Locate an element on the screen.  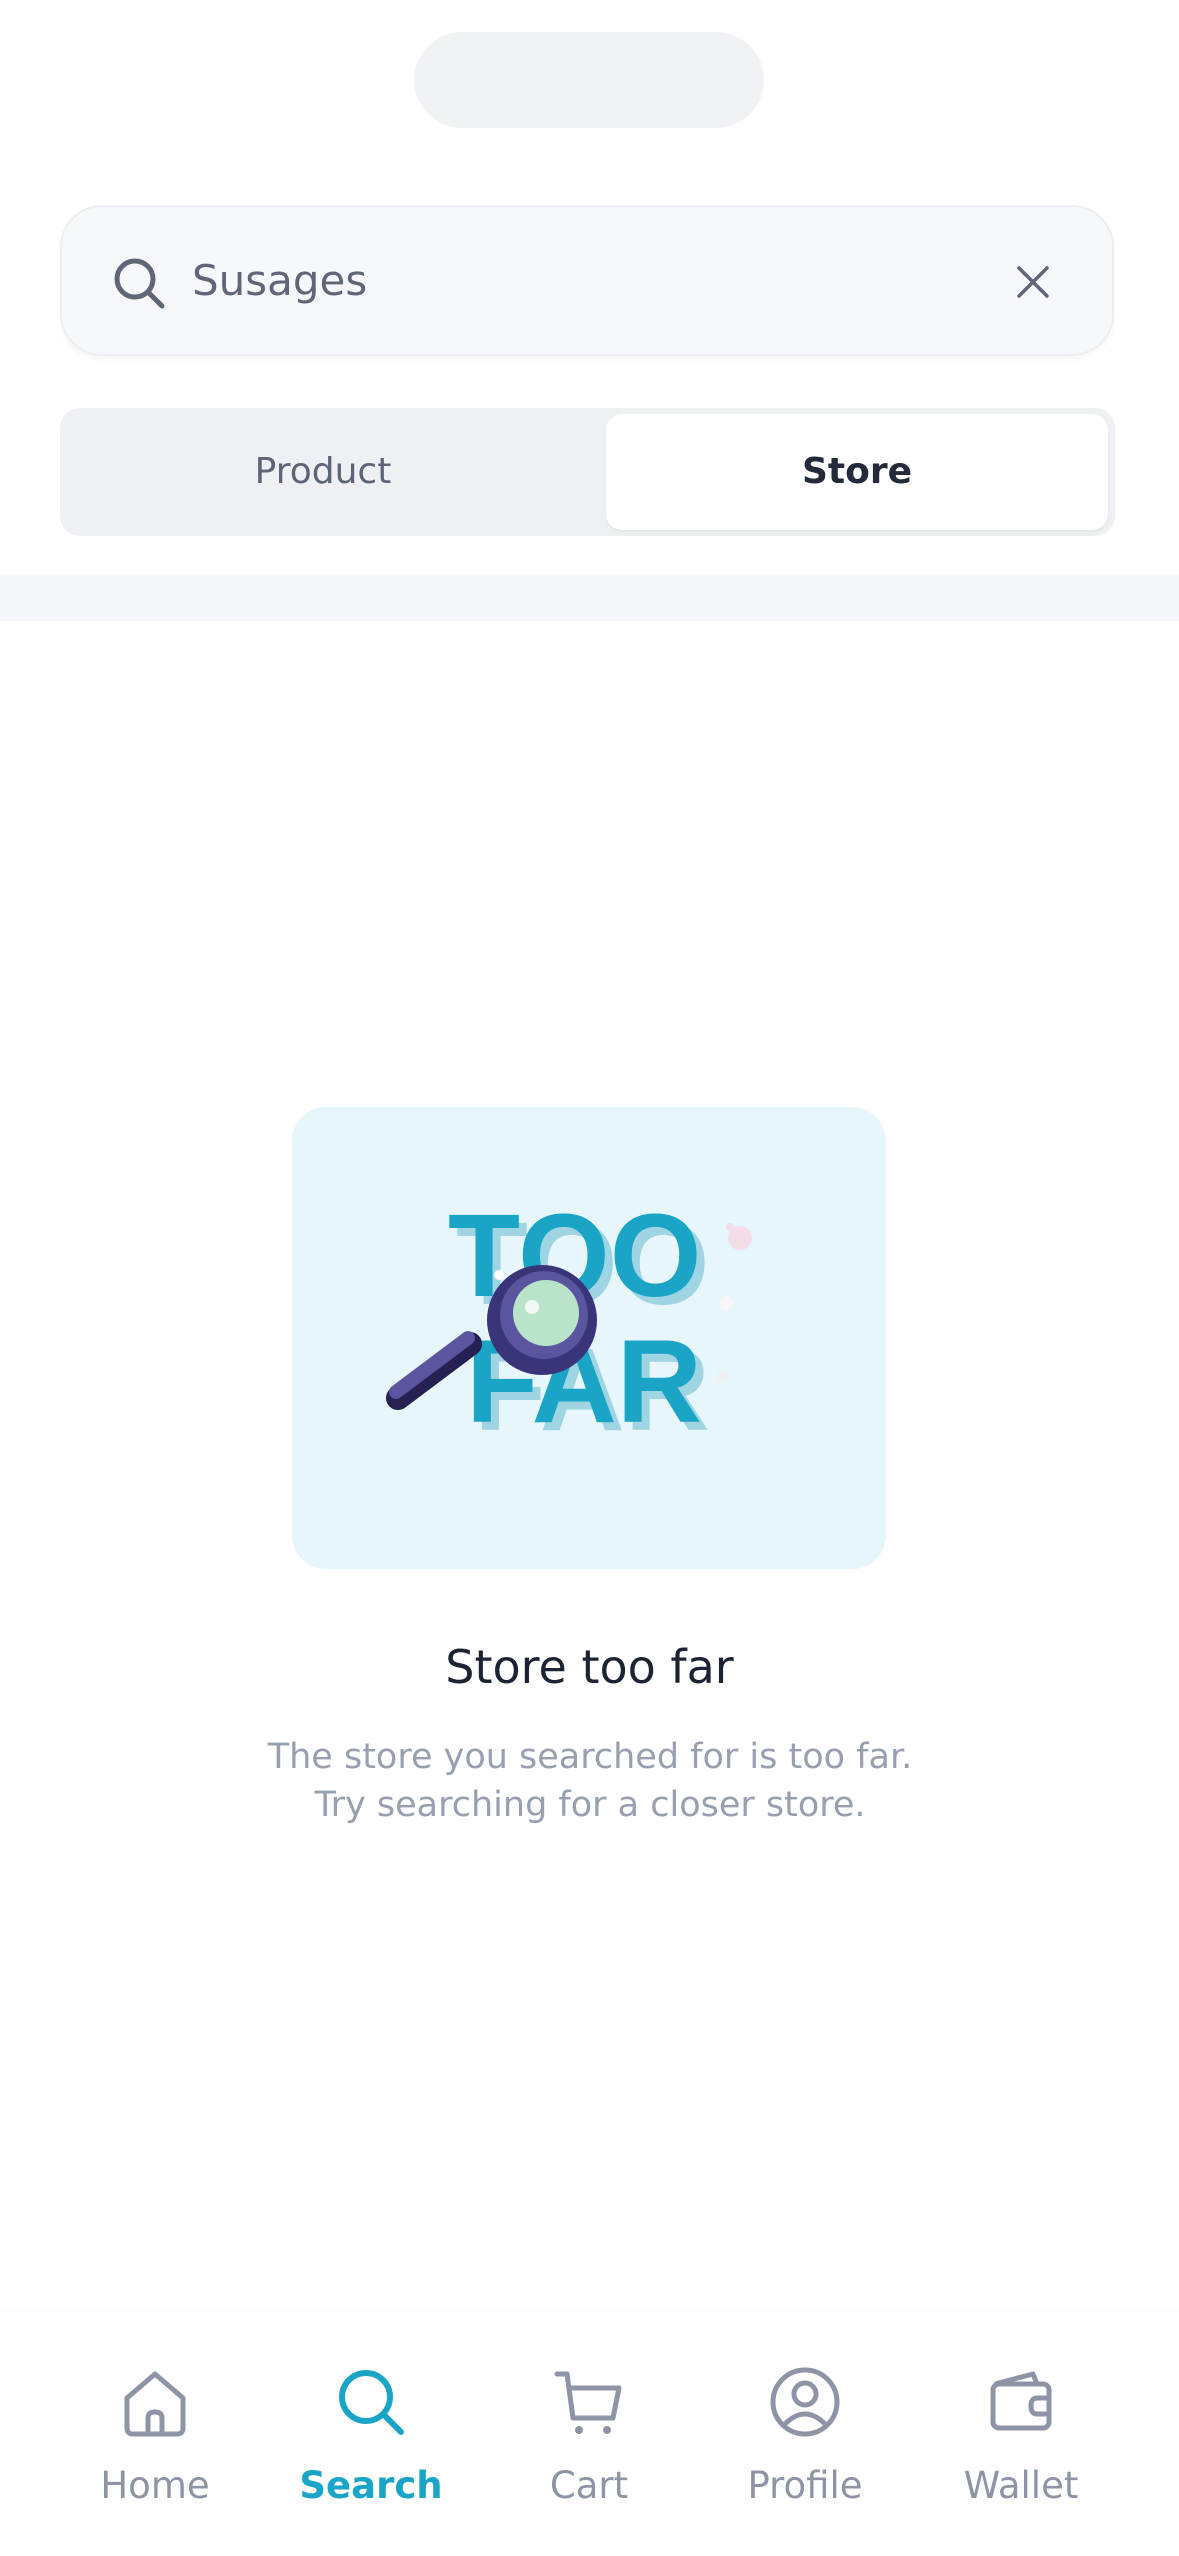
tab-bar-label: Search is located at coordinates (371, 2485).